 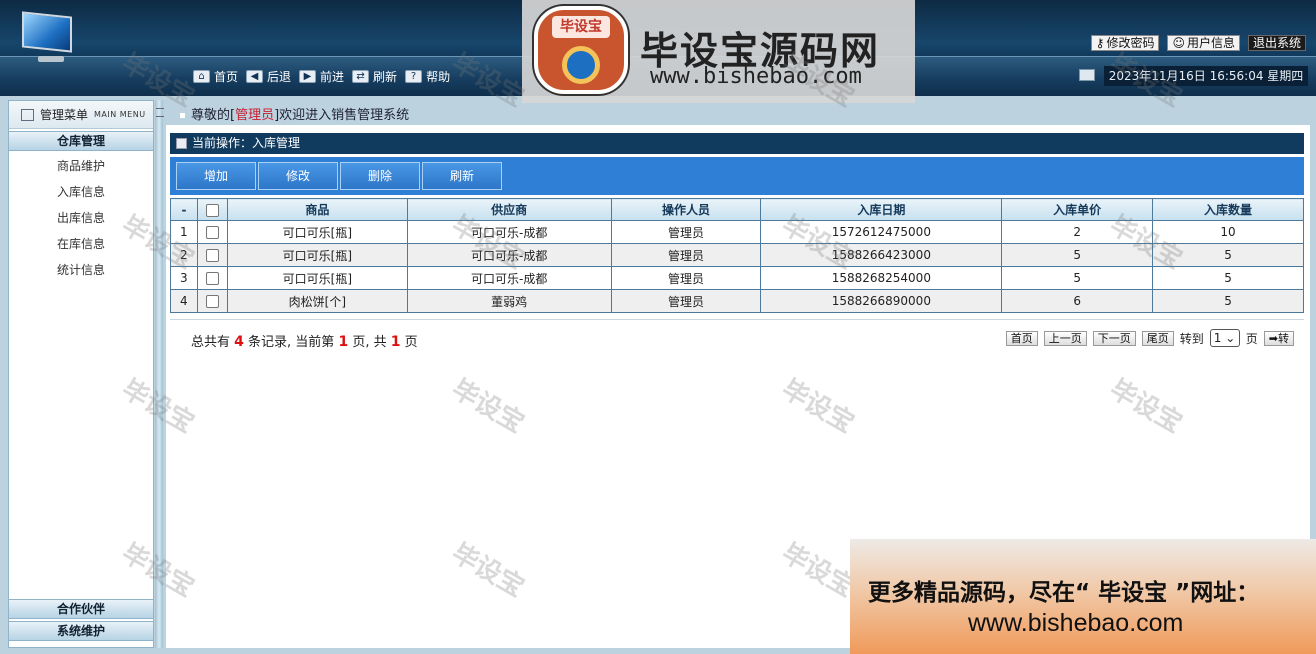 I want to click on bullet-icon, so click(x=182, y=115).